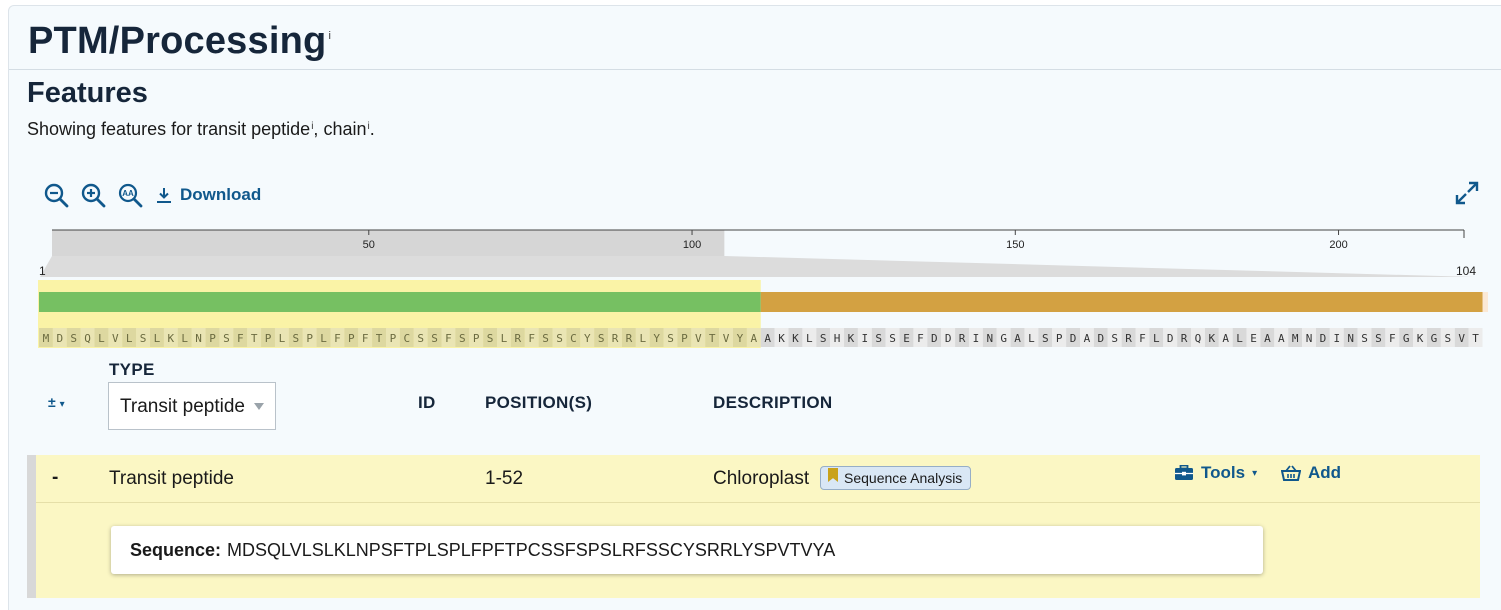  Describe the element at coordinates (1467, 193) in the screenshot. I see `fullscreen-icon` at that location.